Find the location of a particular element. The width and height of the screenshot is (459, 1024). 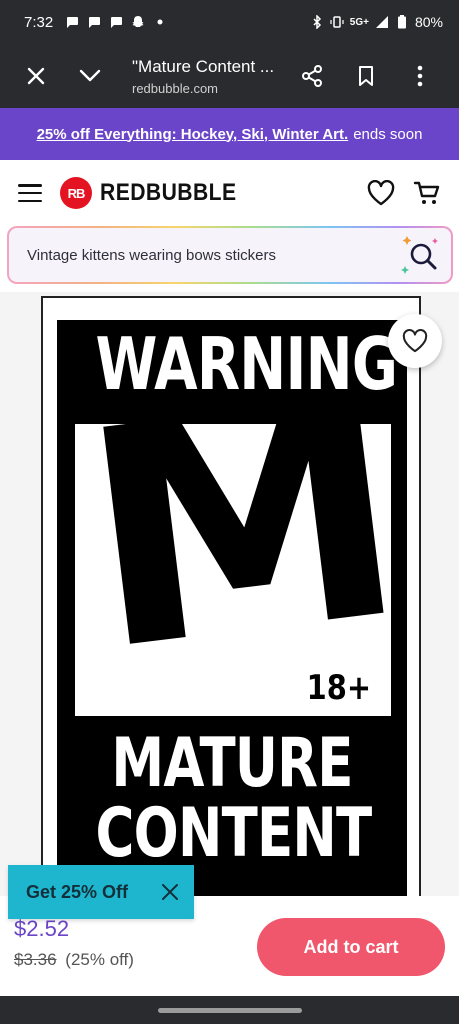

share-button is located at coordinates (312, 76).